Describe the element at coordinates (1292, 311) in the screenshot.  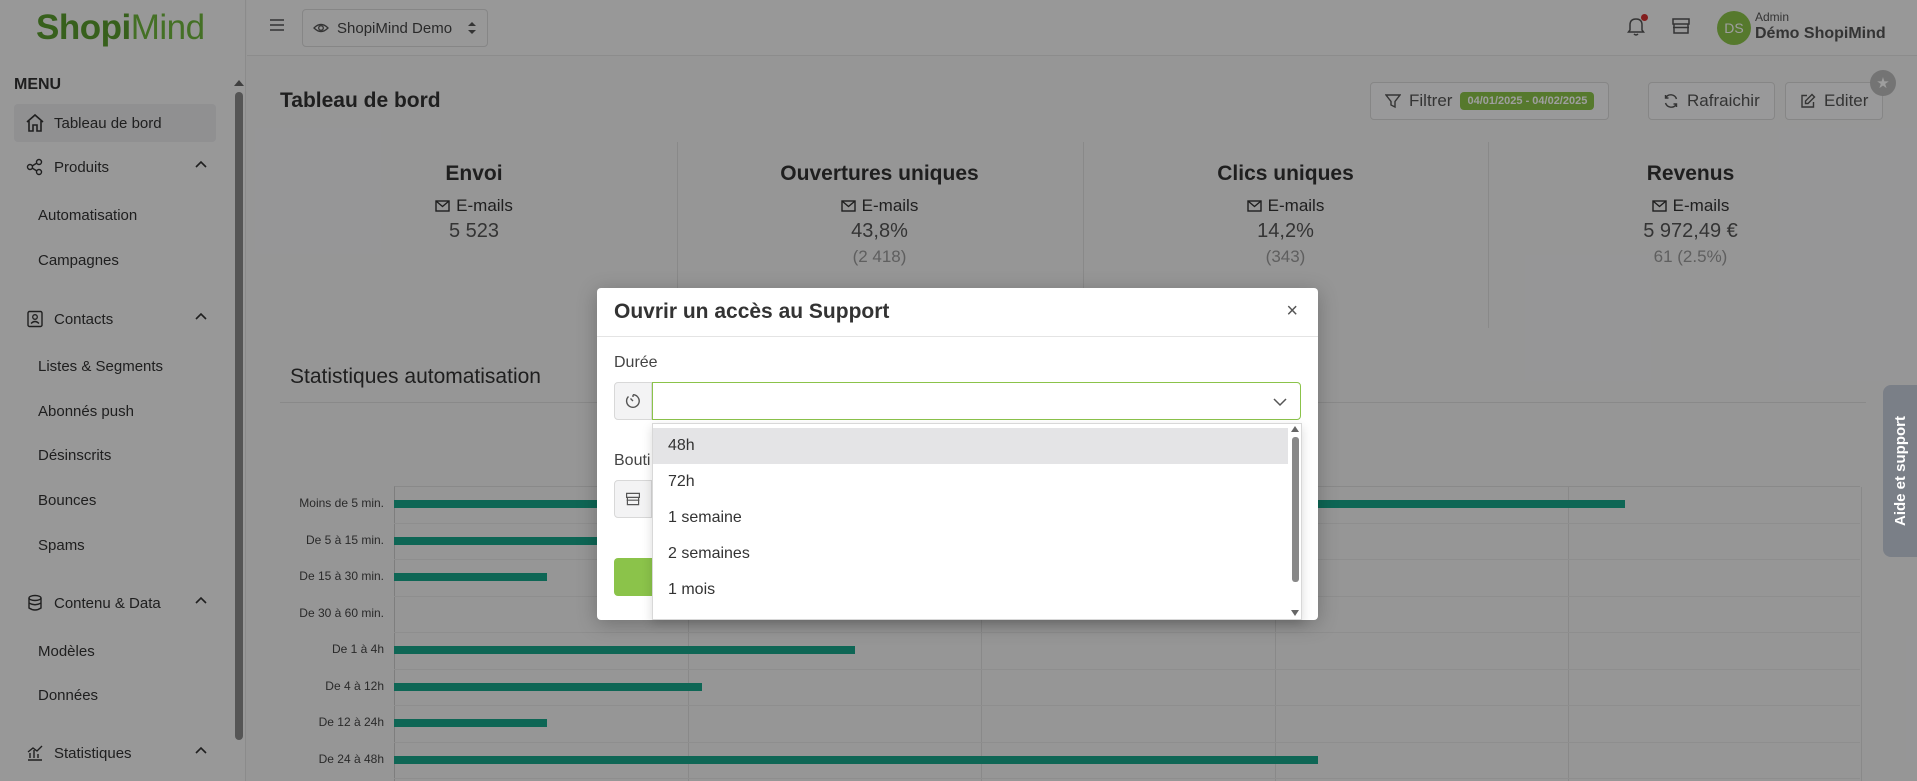
I see `close-icon: ×` at that location.